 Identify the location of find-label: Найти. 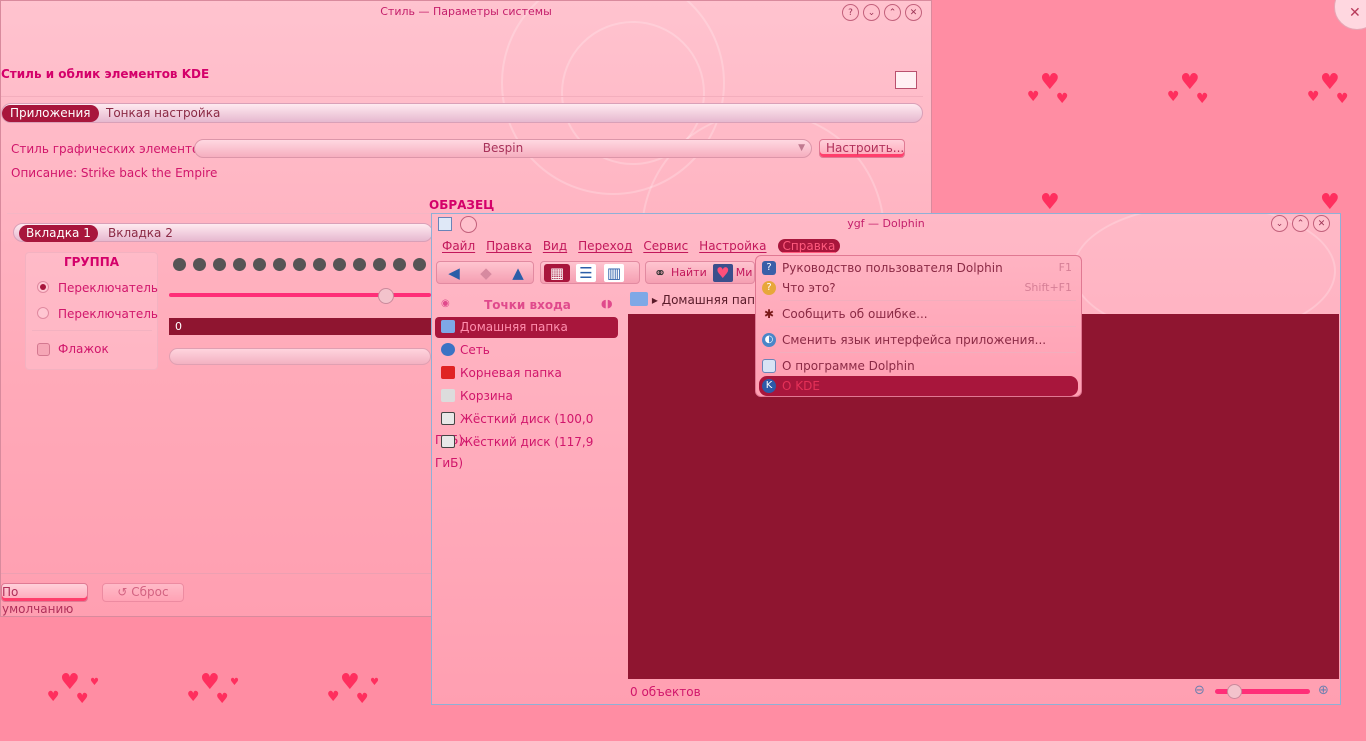
(689, 272).